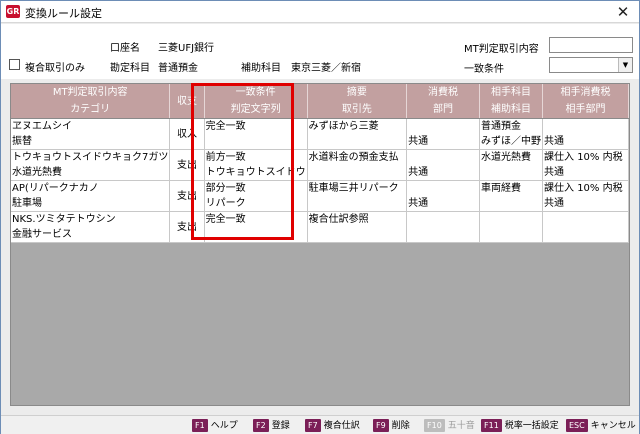 The image size is (640, 434). What do you see at coordinates (591, 45) in the screenshot?
I see `mt-content-input` at bounding box center [591, 45].